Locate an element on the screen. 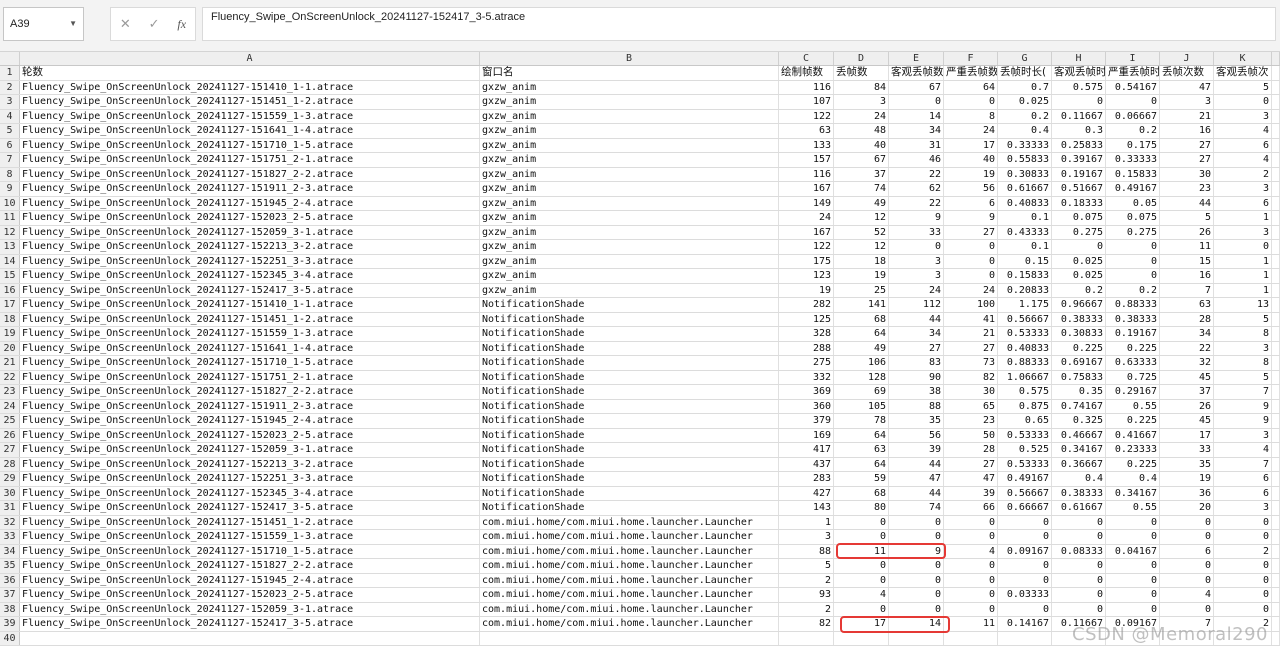  cell-g is located at coordinates (1025, 638).